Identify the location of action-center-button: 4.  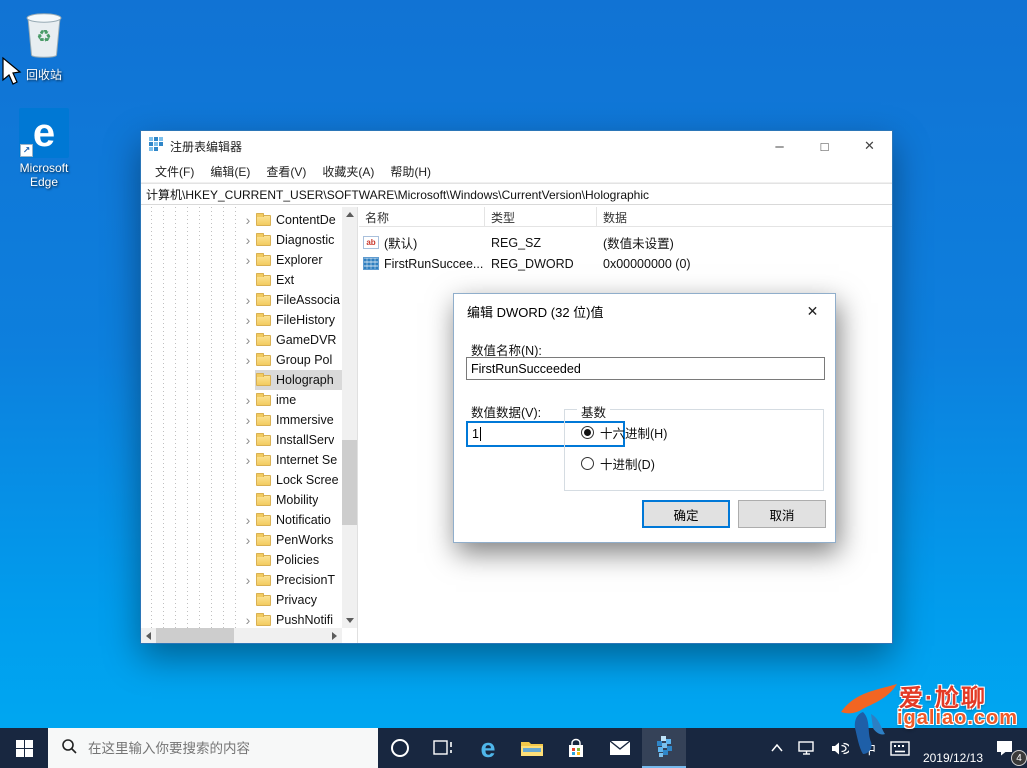
(1008, 748).